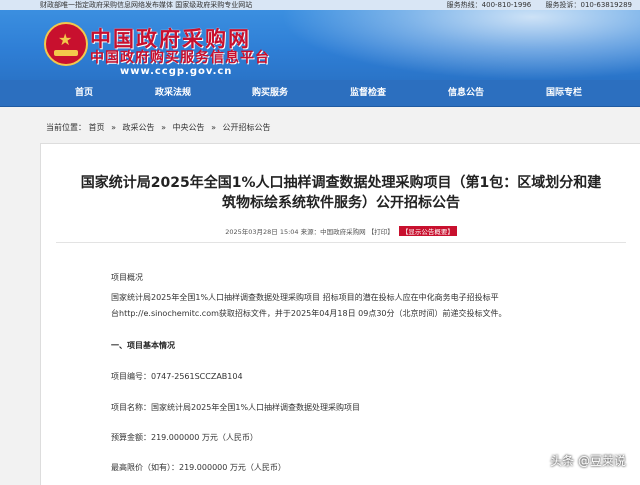 This screenshot has width=640, height=485. I want to click on site-header: ★ 中国政府采购网 中国政府购买服务信息平台 www.ccgp.gov.cn, so click(320, 45).